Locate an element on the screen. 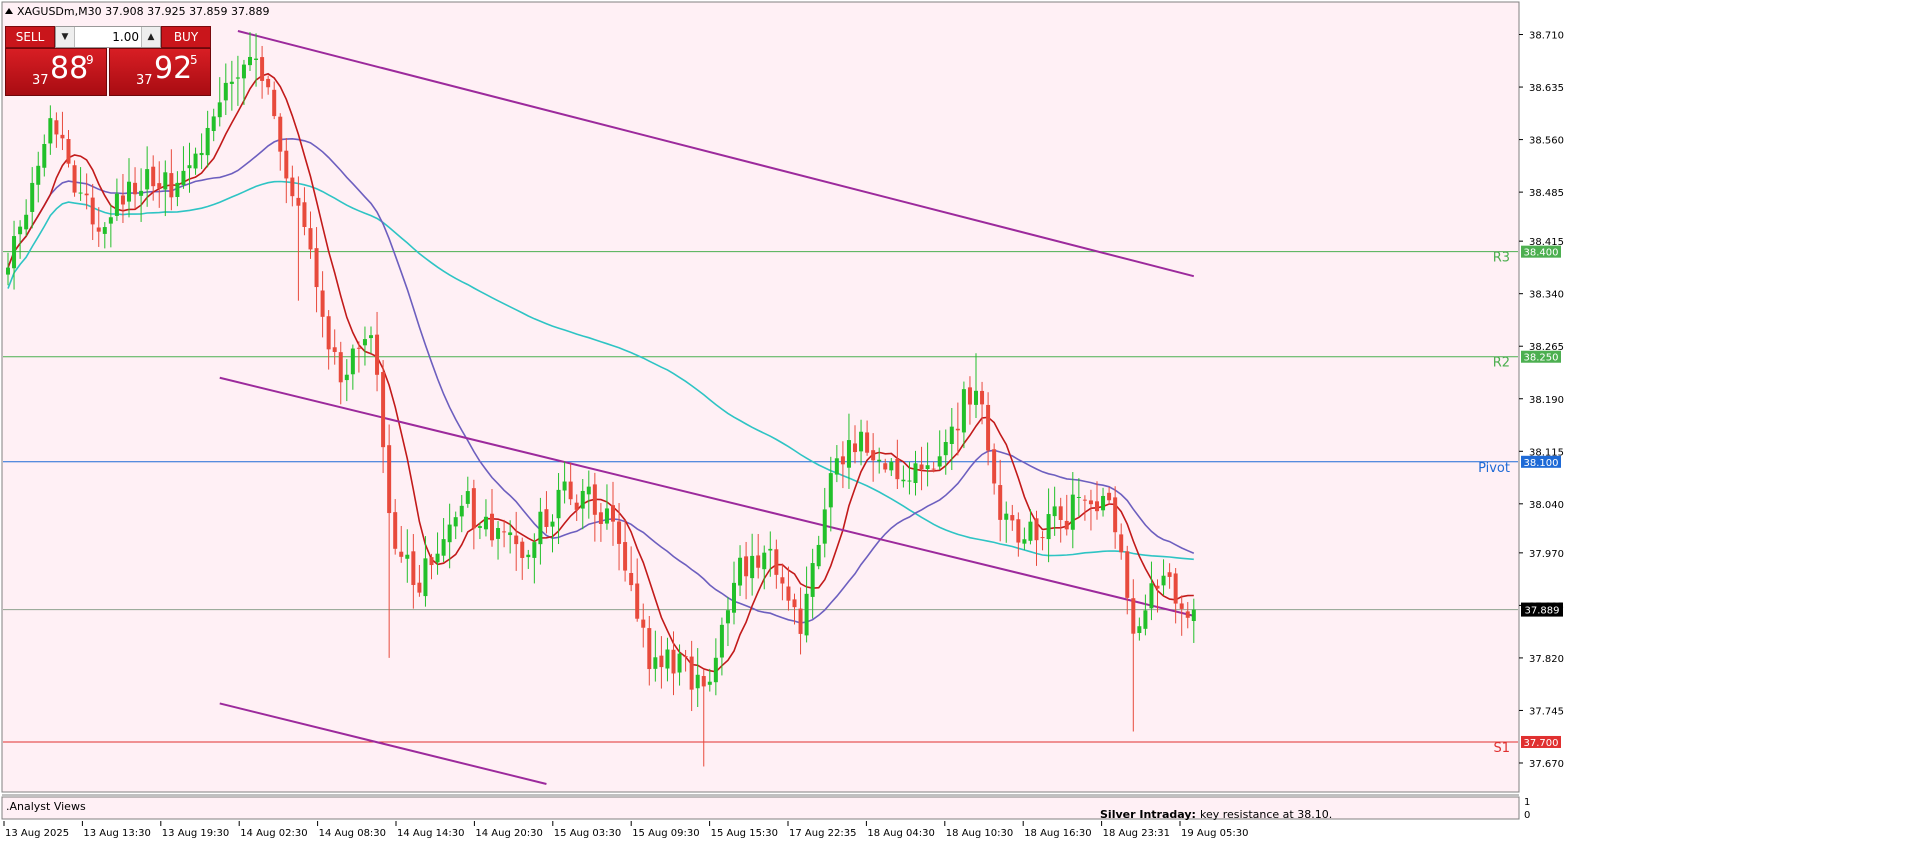 The image size is (1916, 844). time-tick-label: 14 Aug 08:30 is located at coordinates (352, 833).